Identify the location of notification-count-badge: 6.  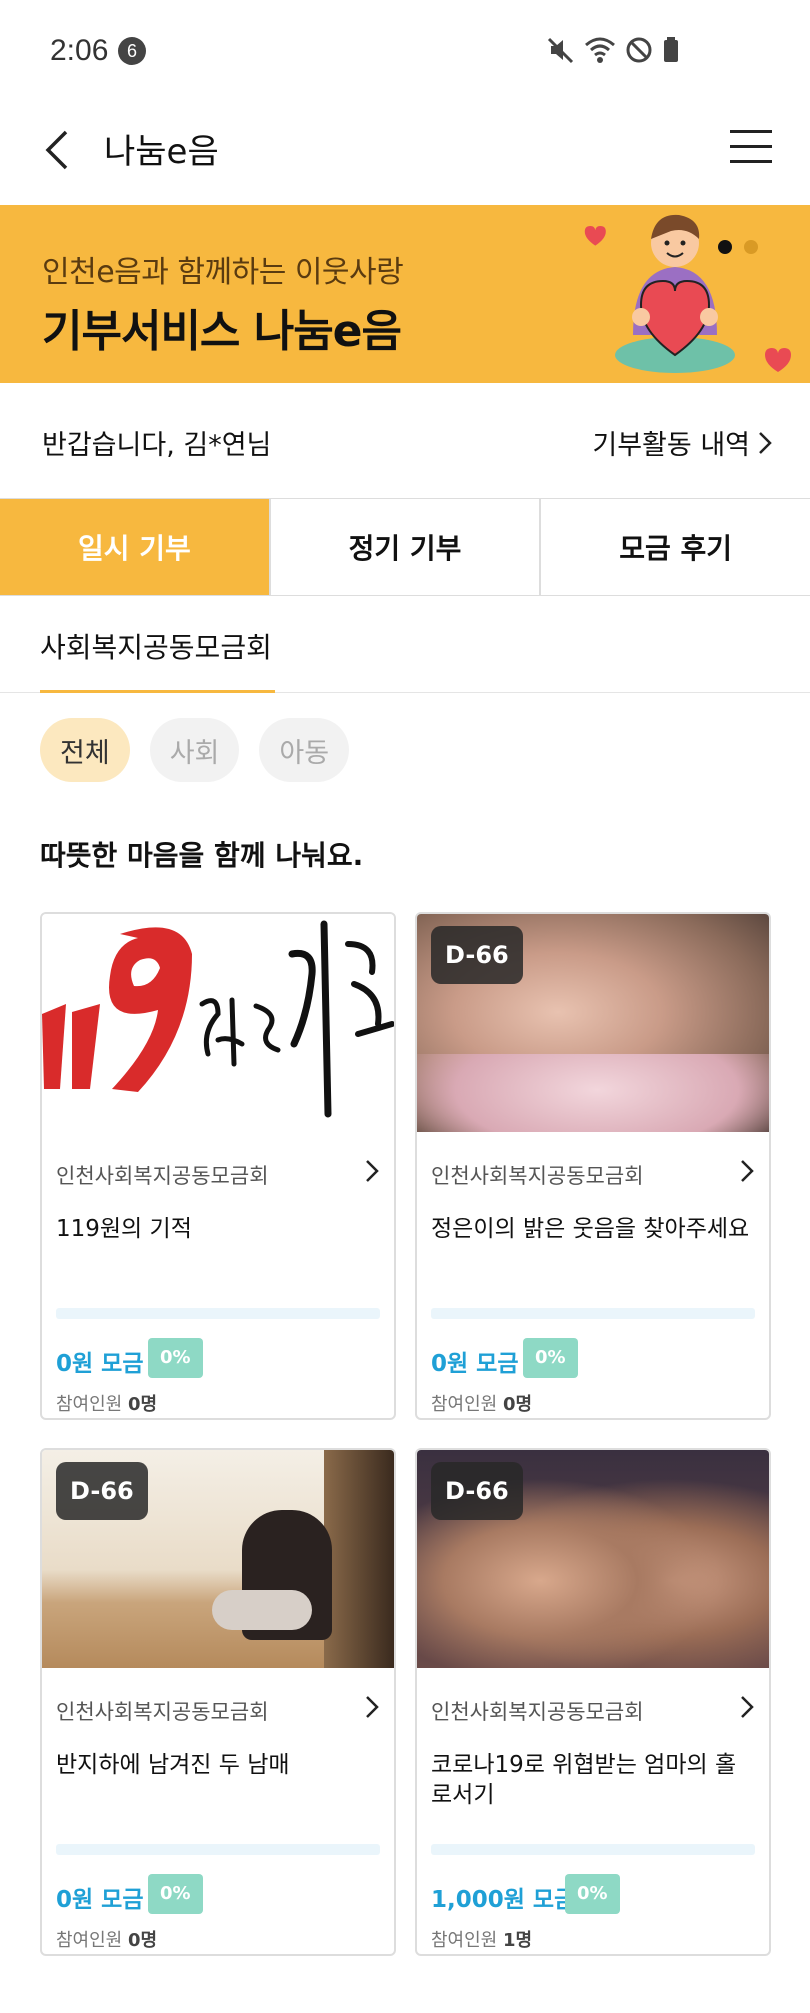
(132, 51).